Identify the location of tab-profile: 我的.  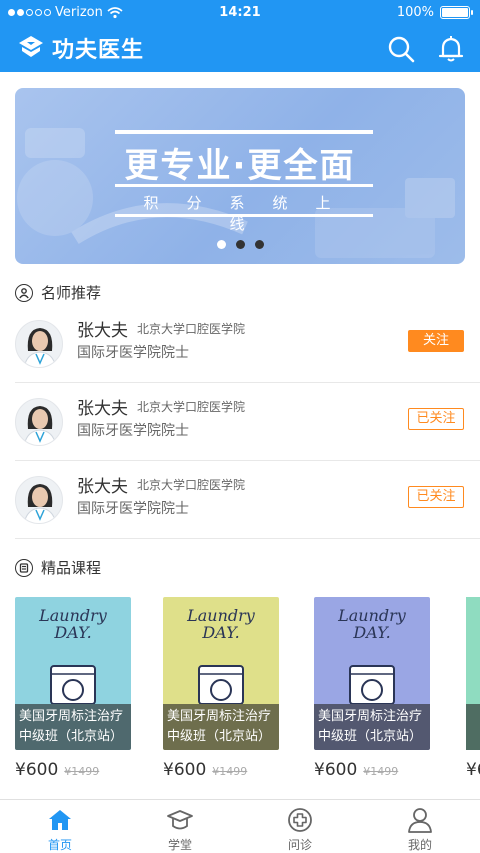
(420, 826).